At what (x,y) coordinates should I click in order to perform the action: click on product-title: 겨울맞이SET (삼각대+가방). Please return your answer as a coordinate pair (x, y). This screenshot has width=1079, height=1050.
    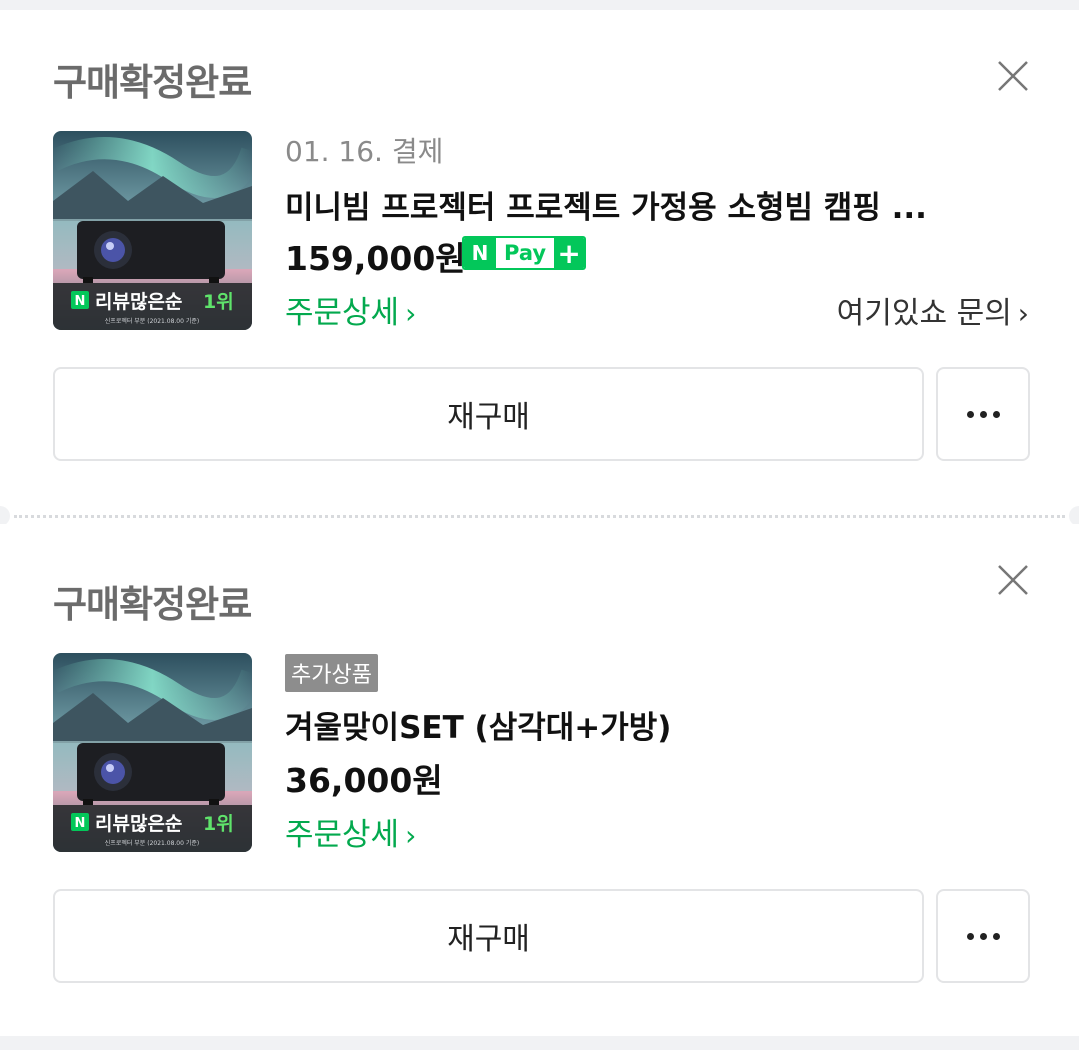
    Looking at the image, I should click on (655, 724).